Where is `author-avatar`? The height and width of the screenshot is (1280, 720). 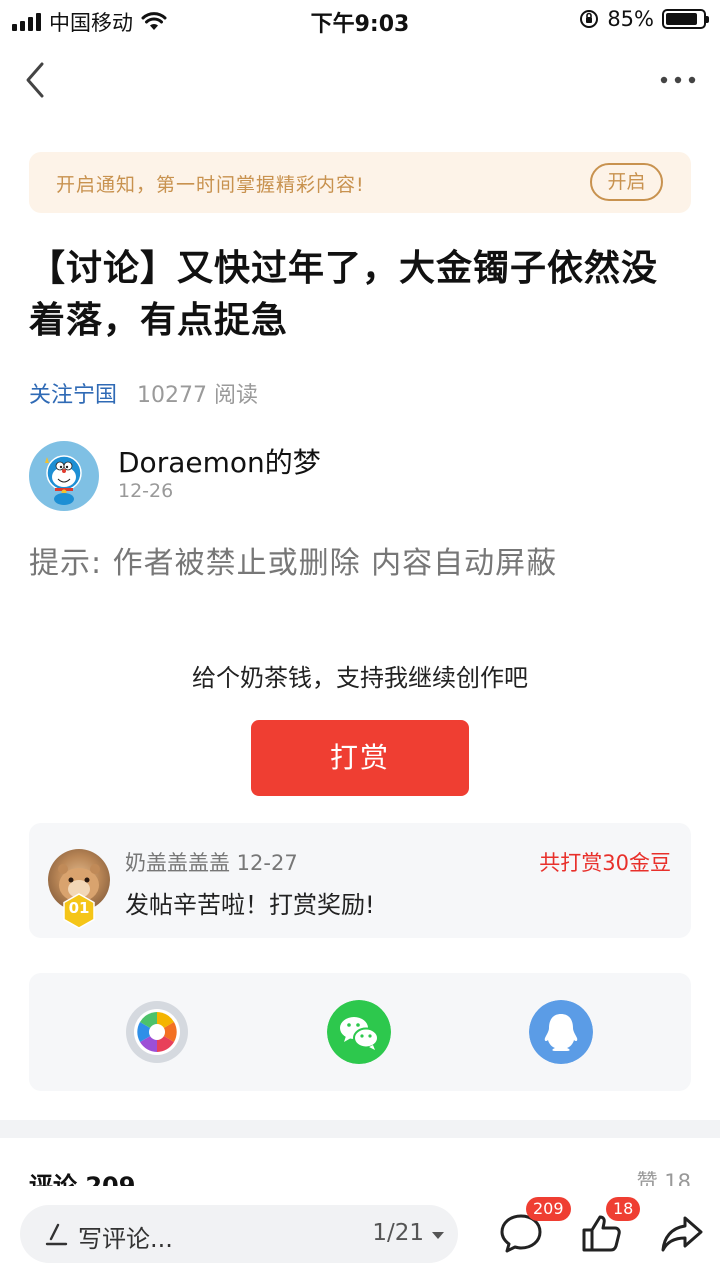
author-avatar is located at coordinates (64, 476).